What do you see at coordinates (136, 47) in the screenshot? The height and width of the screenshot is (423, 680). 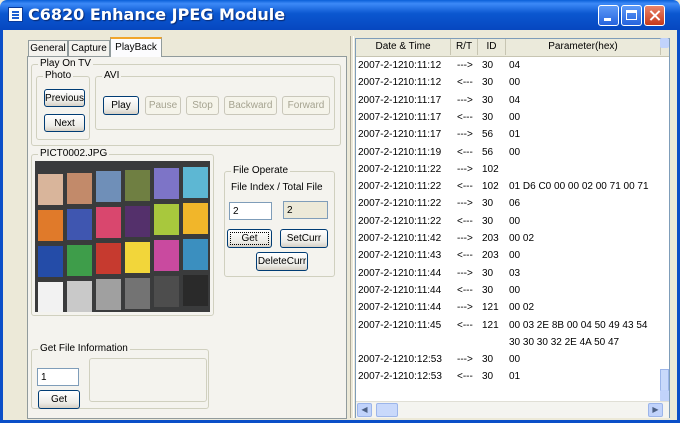 I see `tab-playback: PlayBack` at bounding box center [136, 47].